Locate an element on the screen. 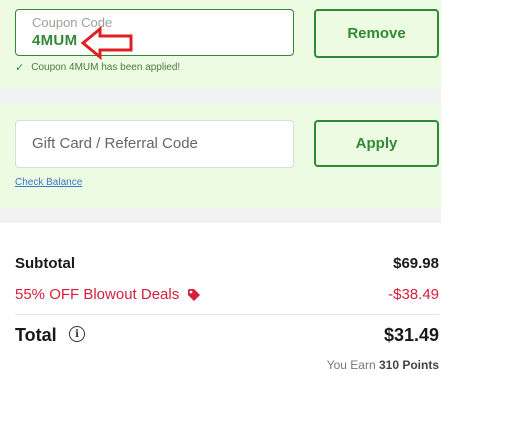 The image size is (520, 436). subtotal-label: Subtotal is located at coordinates (45, 263).